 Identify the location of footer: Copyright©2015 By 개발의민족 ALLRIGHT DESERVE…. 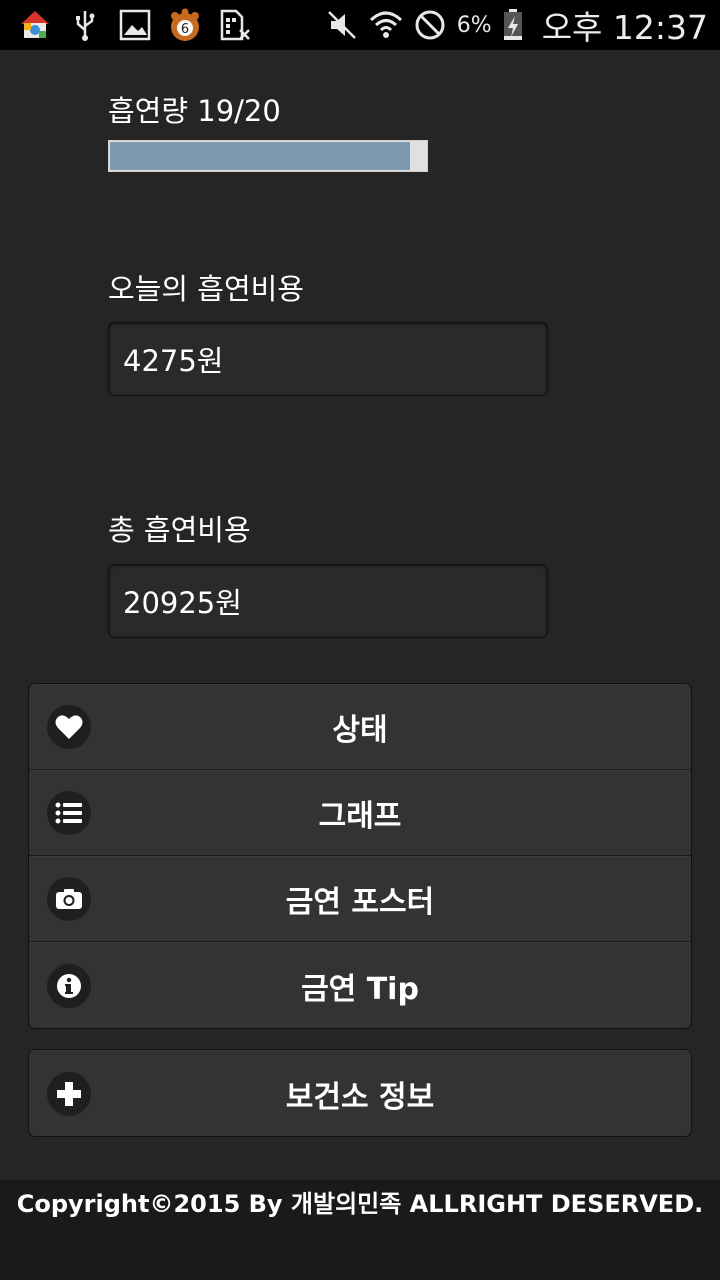
(360, 1230).